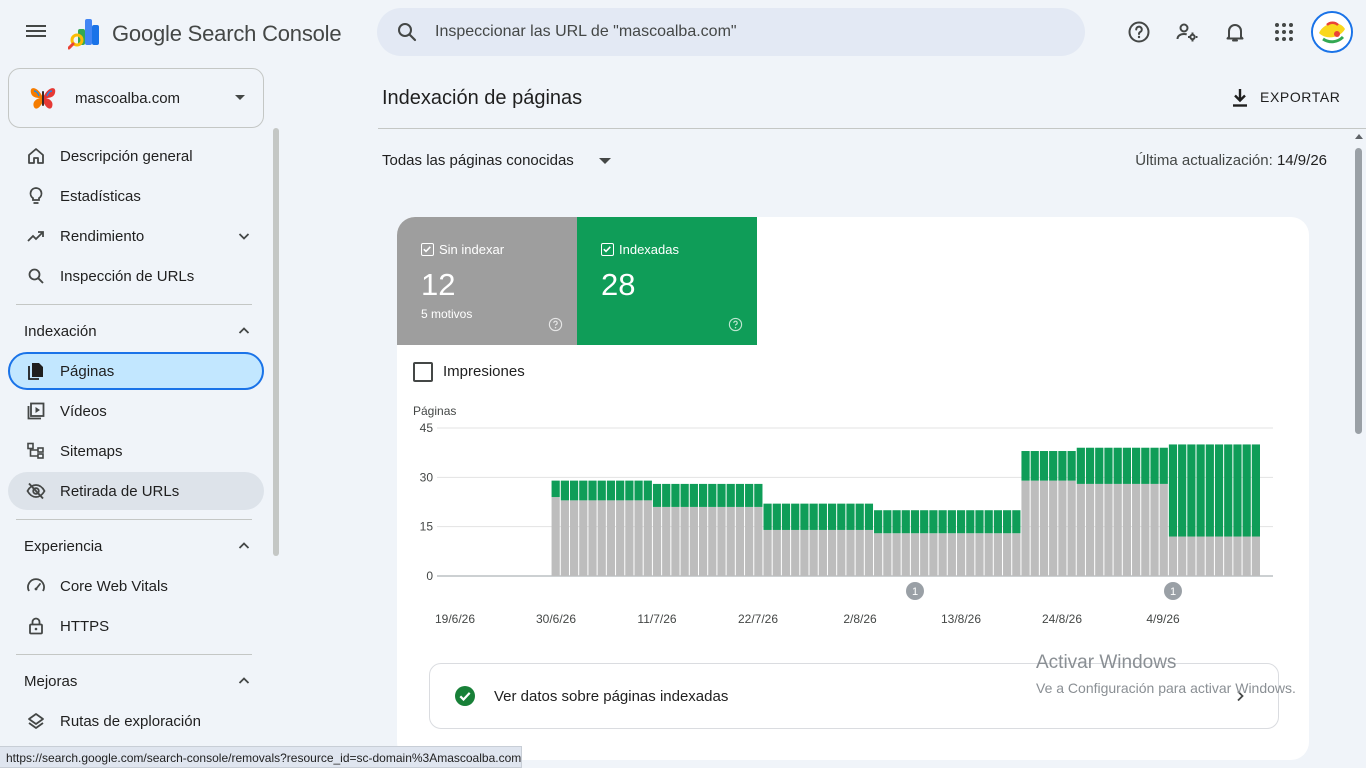  Describe the element at coordinates (1235, 32) in the screenshot. I see `notifications-icon` at that location.